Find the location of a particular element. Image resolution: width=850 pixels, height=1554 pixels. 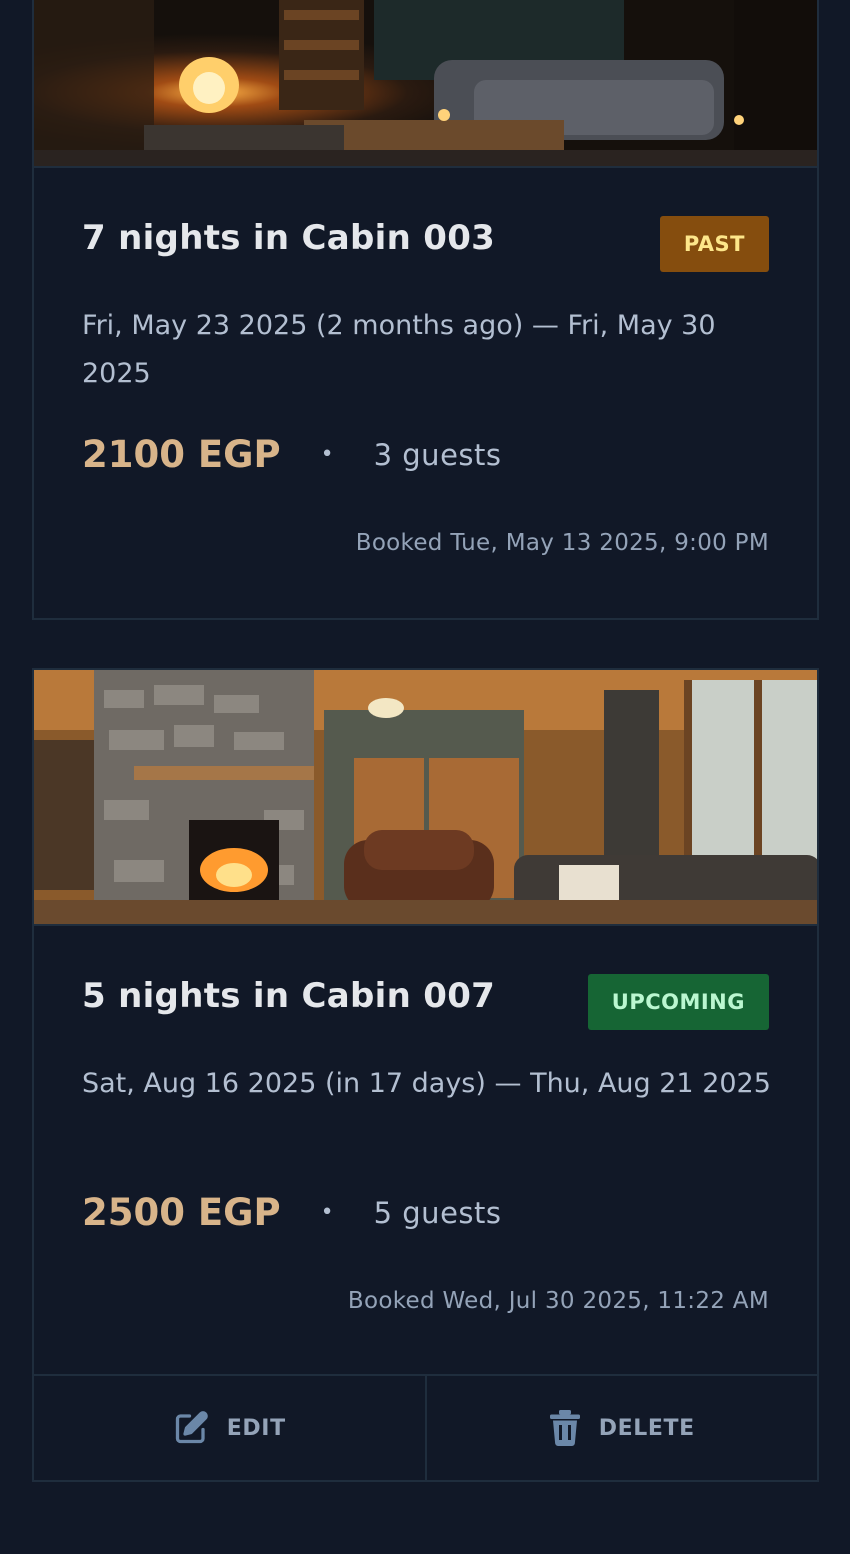

edit-button: EDIT is located at coordinates (229, 1428).